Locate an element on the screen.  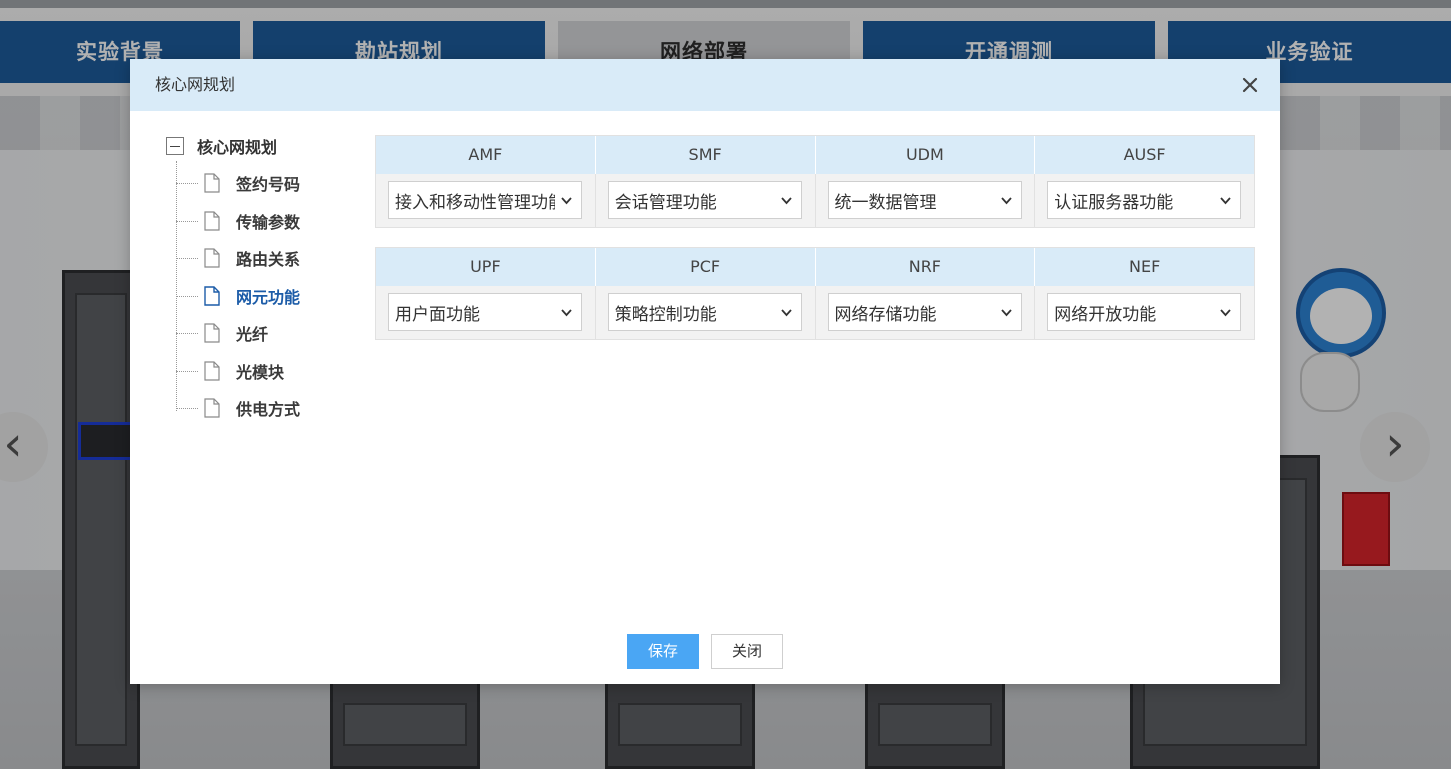
tree-root: 核心网规划 is located at coordinates (221, 146).